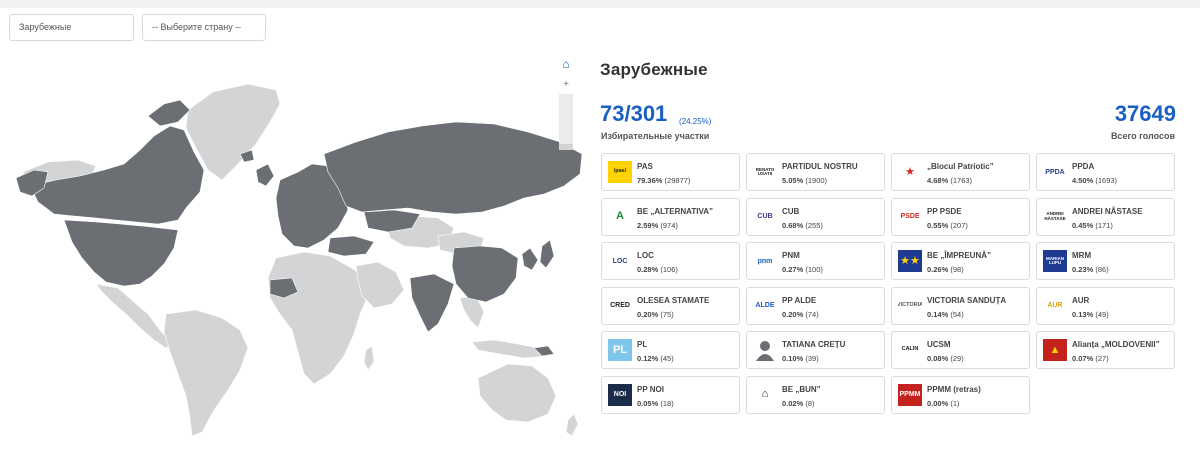  Describe the element at coordinates (793, 358) in the screenshot. I see `candidate-percent: 0.10%` at that location.